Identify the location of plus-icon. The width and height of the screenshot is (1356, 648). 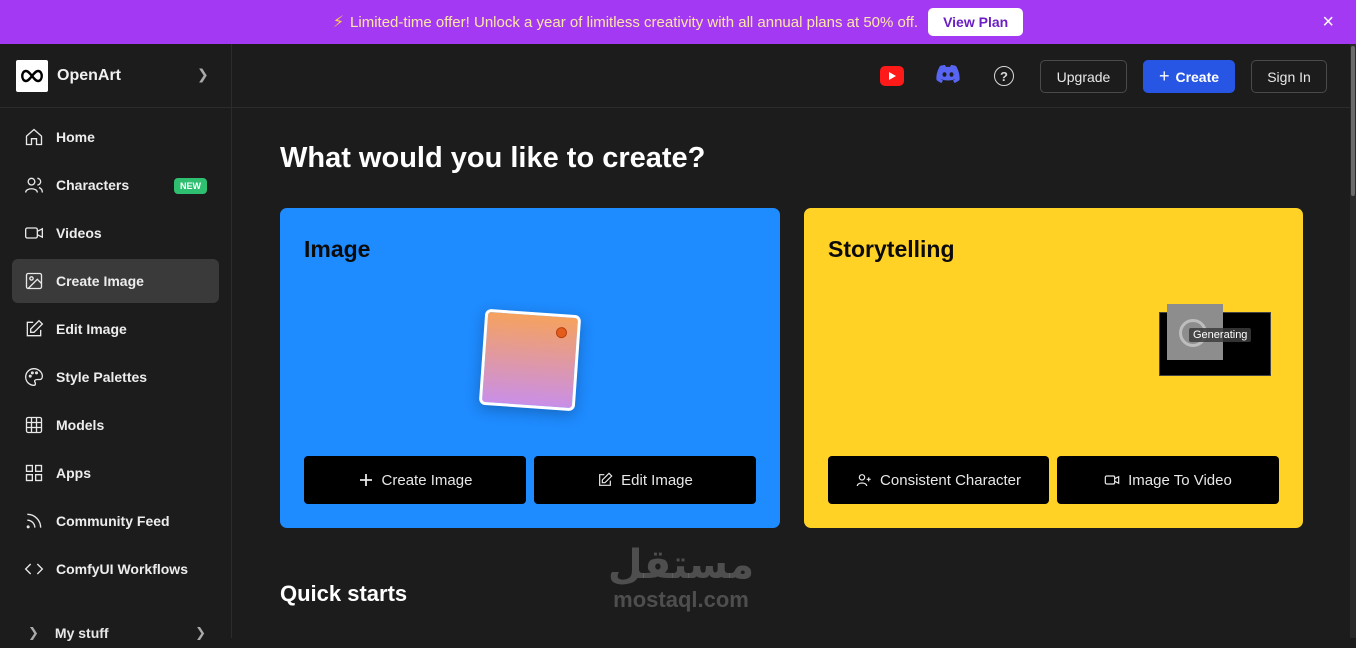
(365, 480).